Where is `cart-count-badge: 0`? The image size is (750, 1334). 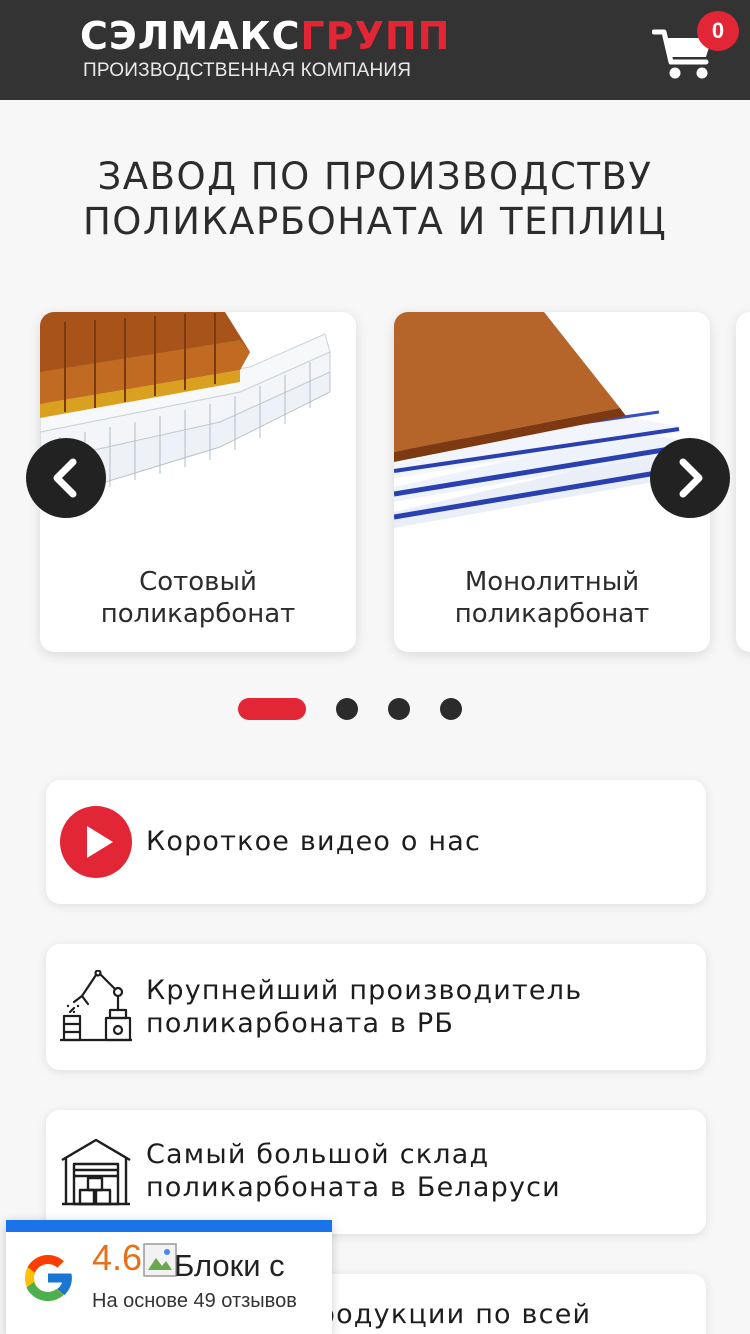 cart-count-badge: 0 is located at coordinates (718, 31).